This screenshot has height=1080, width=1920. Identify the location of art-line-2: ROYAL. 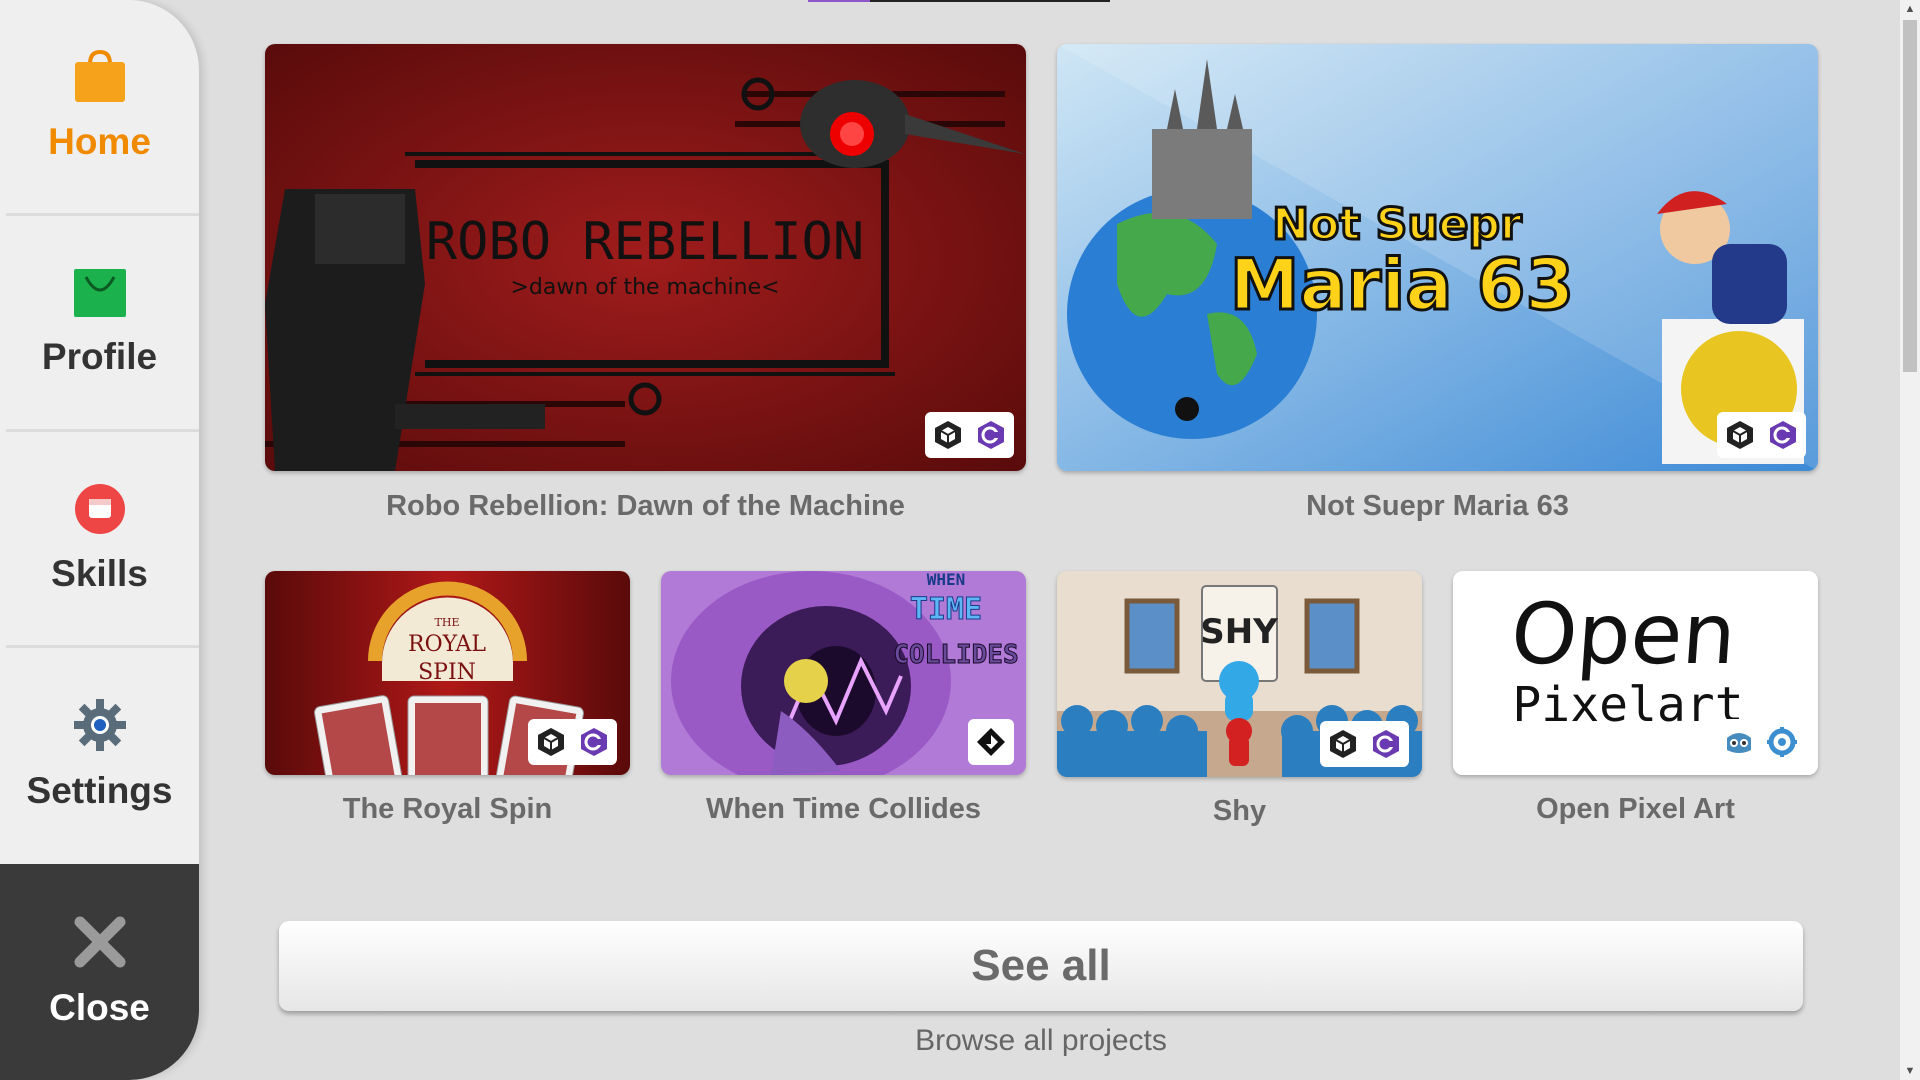
(447, 644).